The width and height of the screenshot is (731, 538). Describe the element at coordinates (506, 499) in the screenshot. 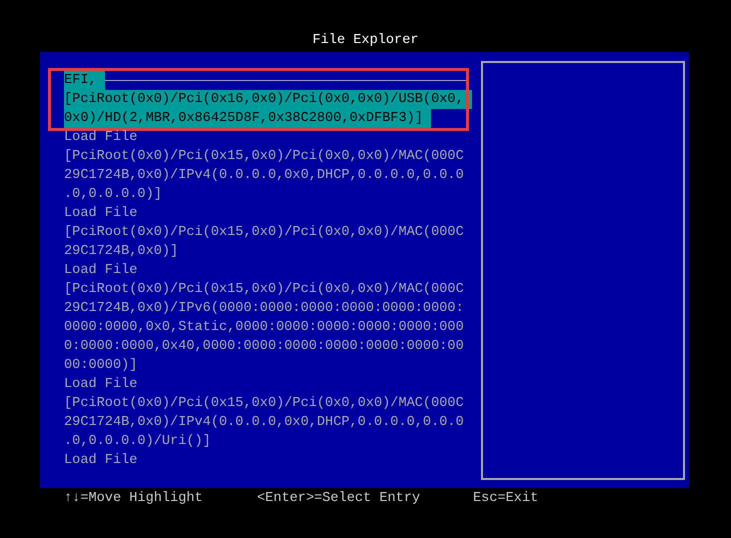

I see `key-hint: Esc=Exit` at that location.